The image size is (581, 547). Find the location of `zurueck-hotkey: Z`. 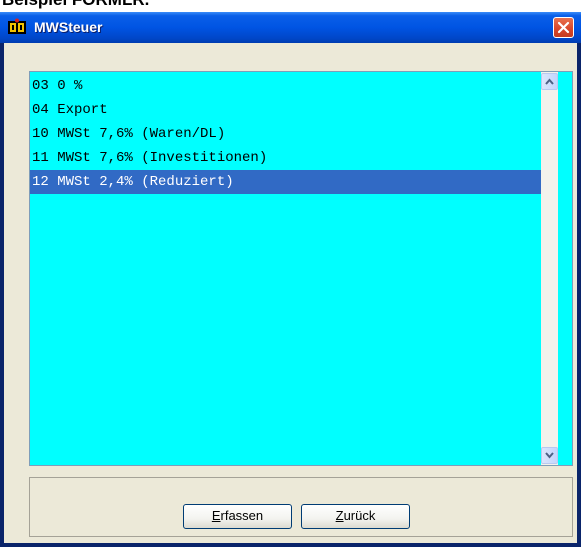

zurueck-hotkey: Z is located at coordinates (339, 515).